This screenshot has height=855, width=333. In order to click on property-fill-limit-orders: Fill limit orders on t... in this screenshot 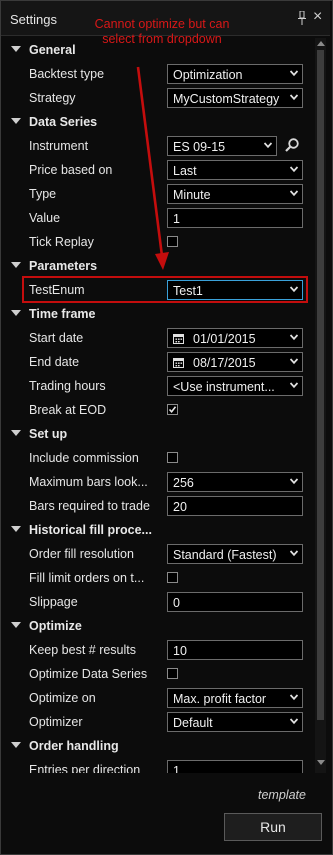, I will do `click(156, 578)`.